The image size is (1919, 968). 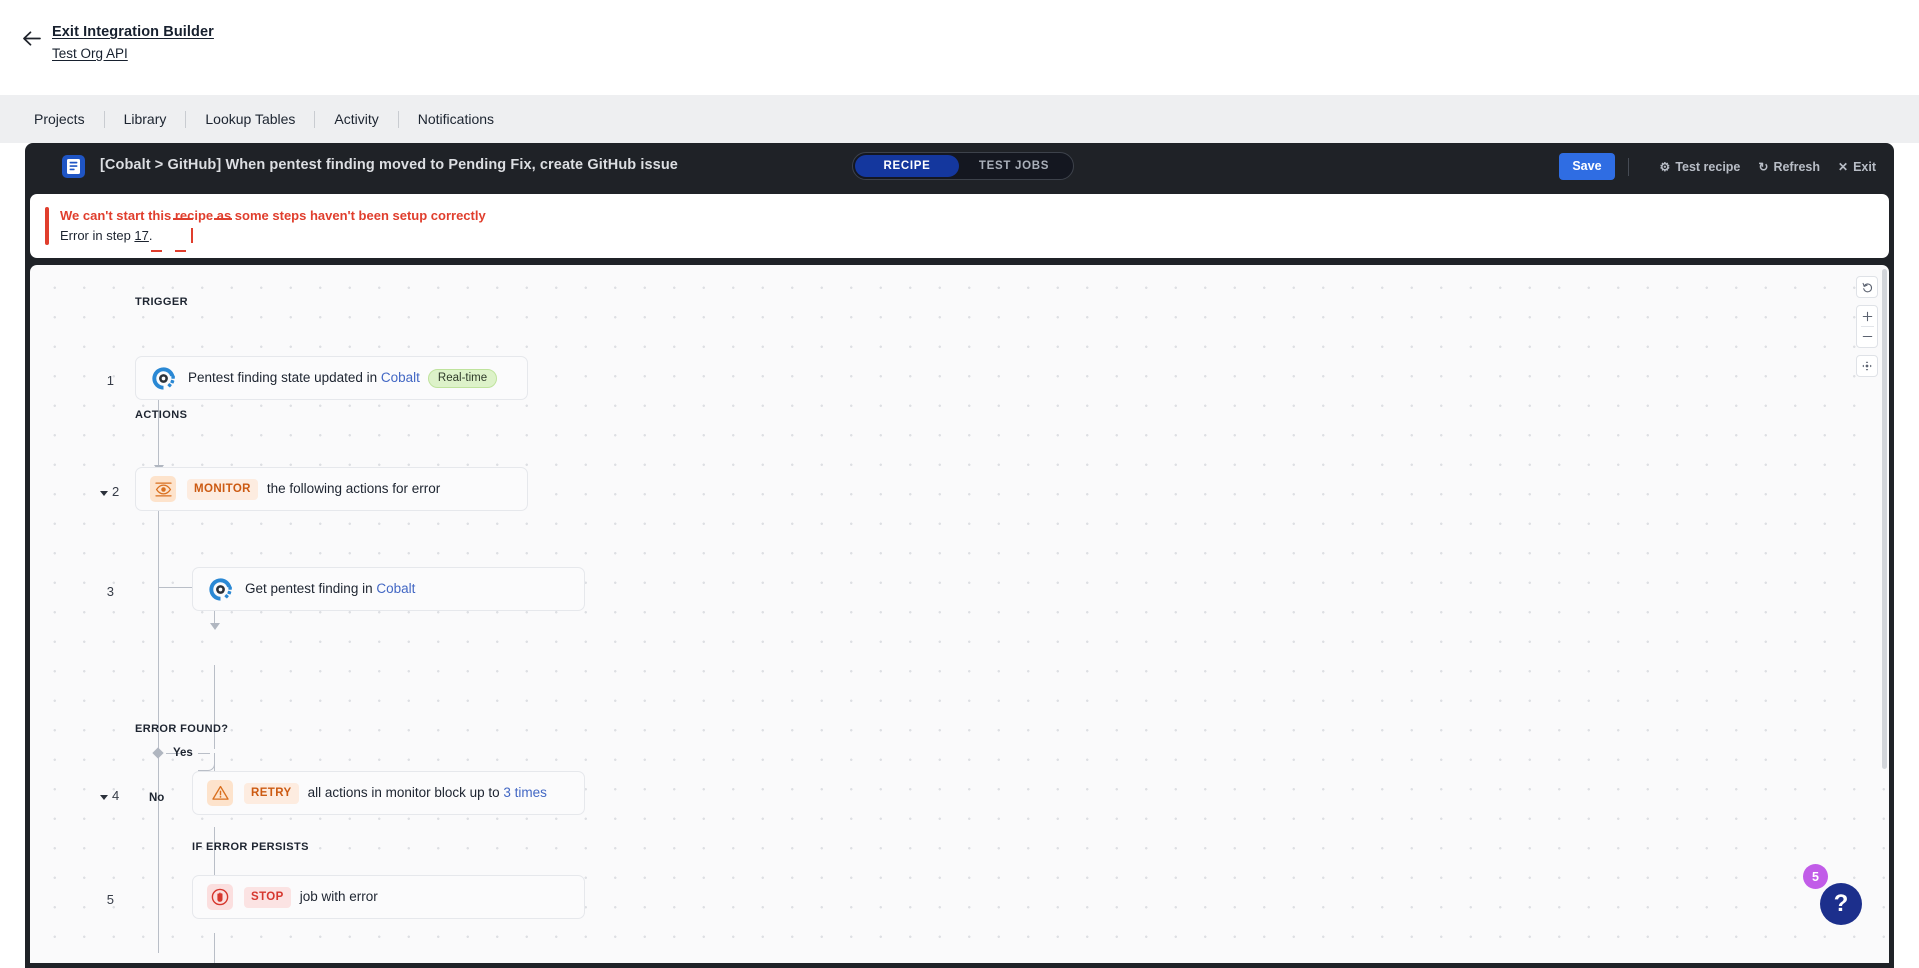 What do you see at coordinates (1843, 166) in the screenshot?
I see `close-icon: ✕` at bounding box center [1843, 166].